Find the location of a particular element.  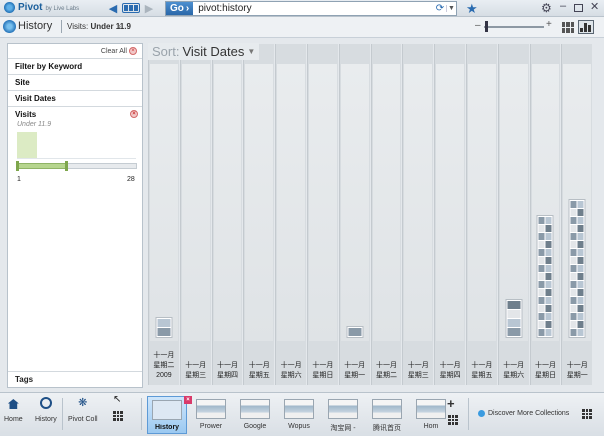

date-column: 十一月 星期四 is located at coordinates (227, 214).